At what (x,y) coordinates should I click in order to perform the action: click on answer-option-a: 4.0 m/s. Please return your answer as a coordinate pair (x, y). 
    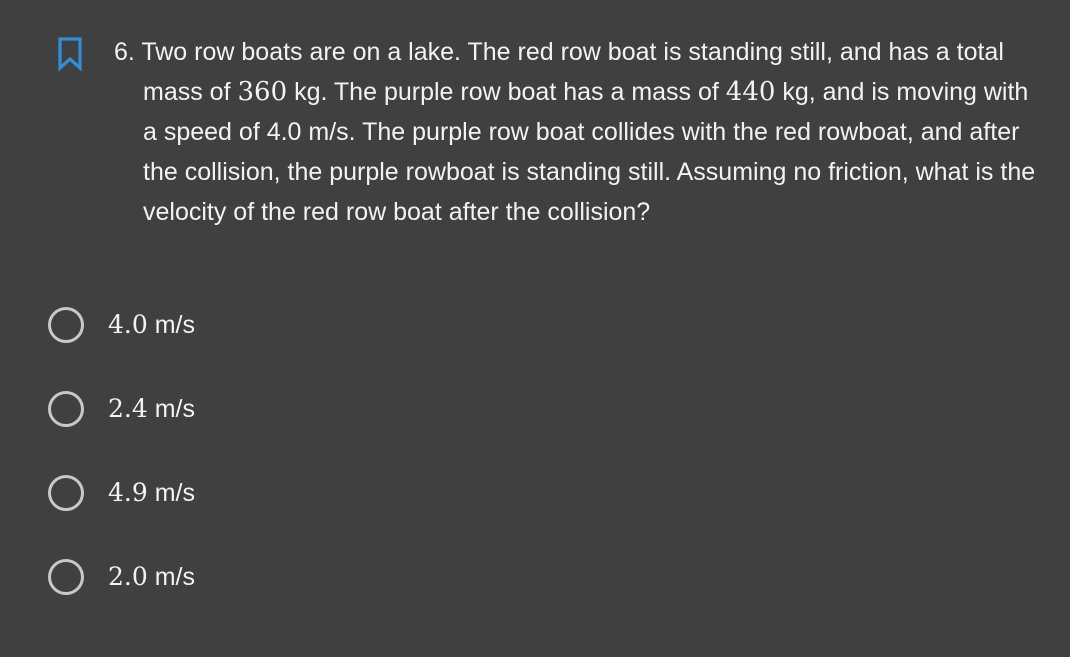
    Looking at the image, I should click on (248, 325).